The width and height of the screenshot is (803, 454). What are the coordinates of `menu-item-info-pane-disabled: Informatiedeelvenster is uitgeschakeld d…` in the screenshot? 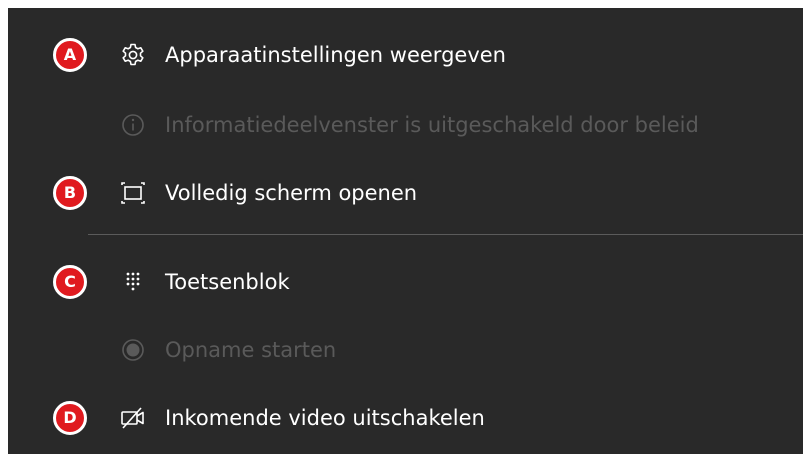 It's located at (405, 125).